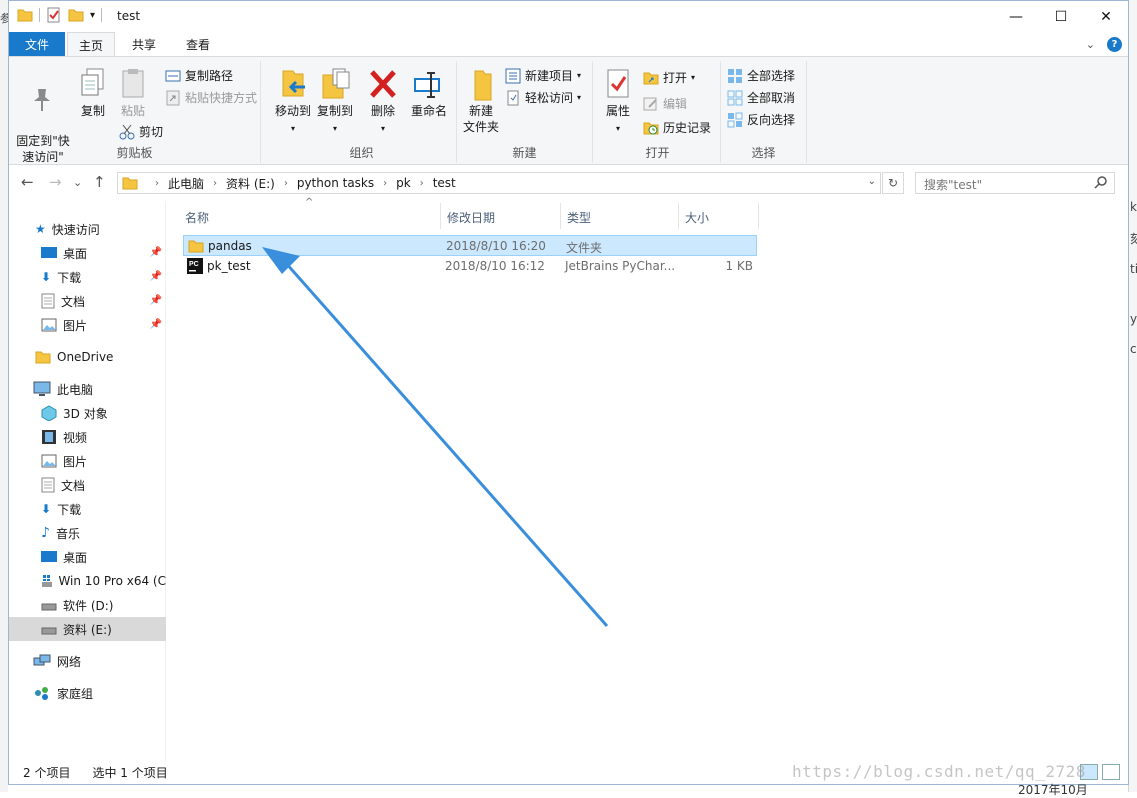  Describe the element at coordinates (1133, 207) in the screenshot. I see `bg-fragment-right-1: k` at that location.